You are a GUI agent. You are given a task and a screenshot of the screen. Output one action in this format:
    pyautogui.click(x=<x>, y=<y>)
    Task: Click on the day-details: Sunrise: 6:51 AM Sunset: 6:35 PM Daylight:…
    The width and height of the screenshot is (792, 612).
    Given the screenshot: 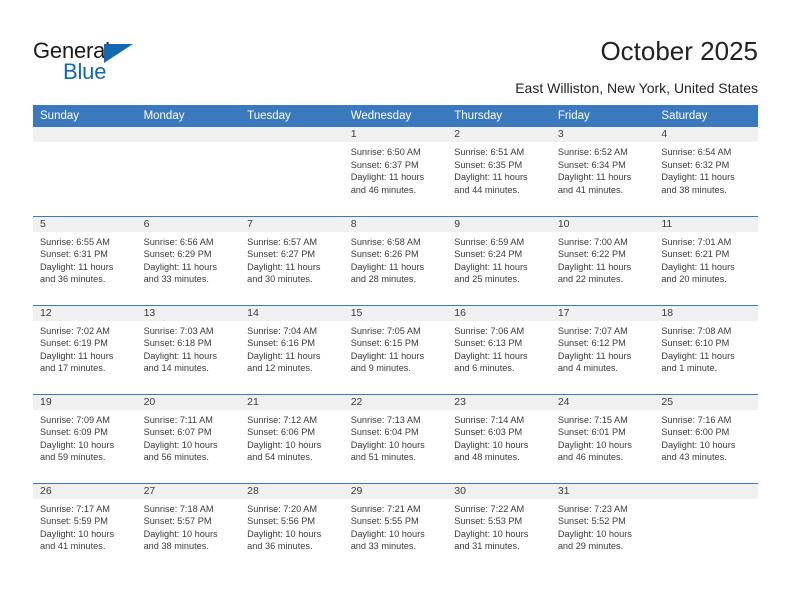 What is the action you would take?
    pyautogui.click(x=499, y=169)
    